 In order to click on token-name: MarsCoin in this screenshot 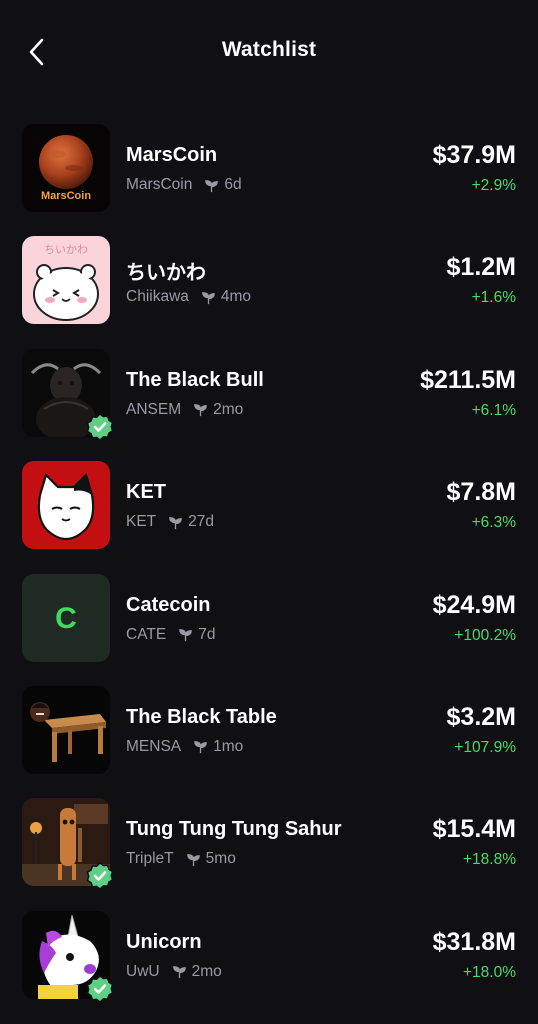, I will do `click(172, 155)`.